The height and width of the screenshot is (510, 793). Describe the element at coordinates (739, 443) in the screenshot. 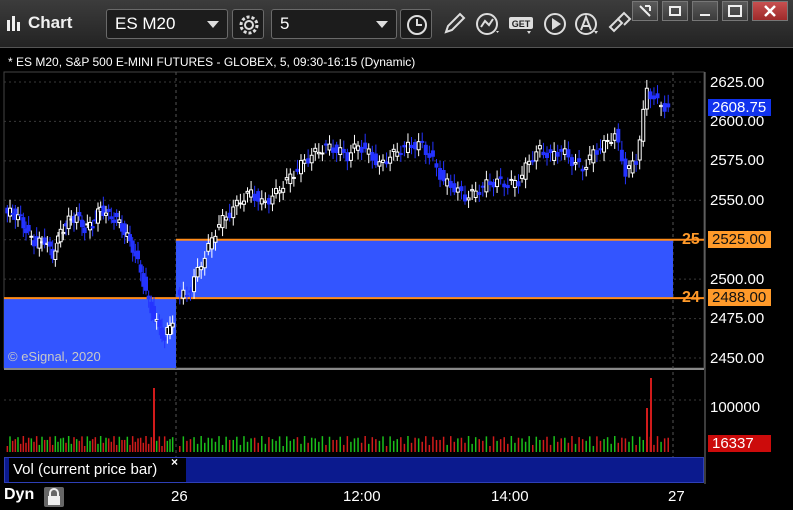

I see `current-volume-tag: 16337` at that location.